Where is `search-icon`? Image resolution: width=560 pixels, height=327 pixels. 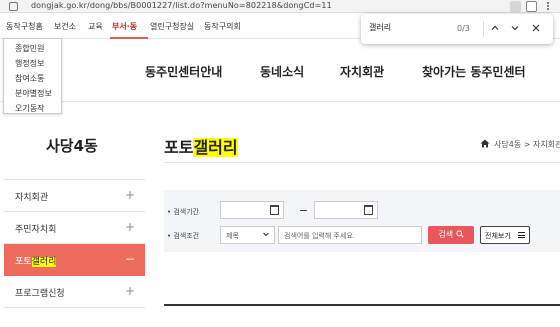 search-icon is located at coordinates (460, 234).